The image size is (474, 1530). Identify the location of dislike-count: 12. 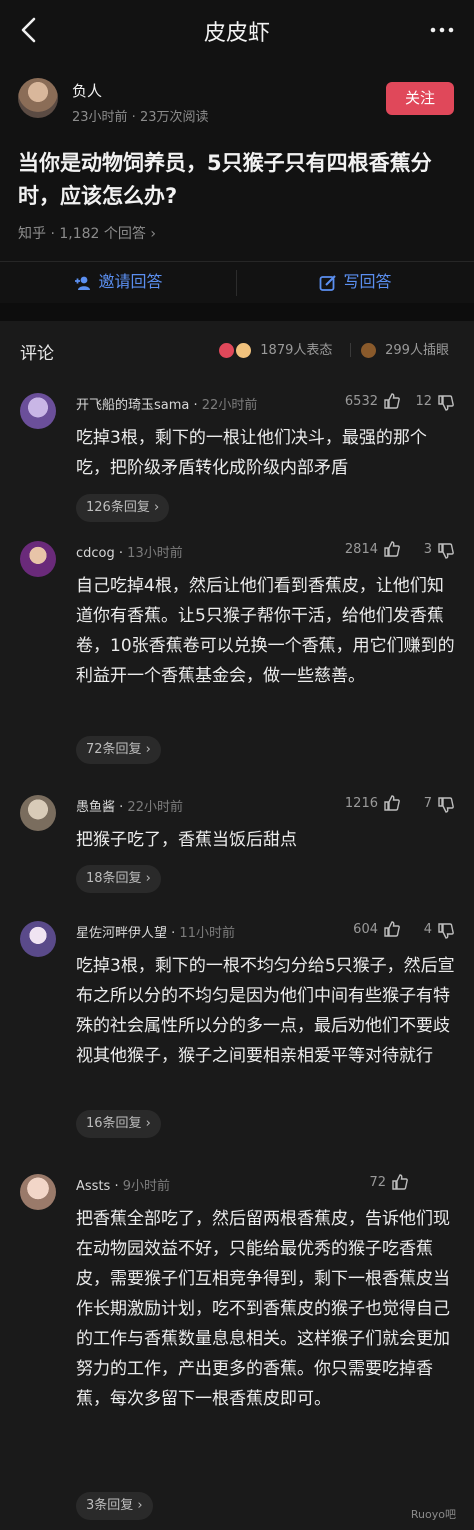
(423, 401).